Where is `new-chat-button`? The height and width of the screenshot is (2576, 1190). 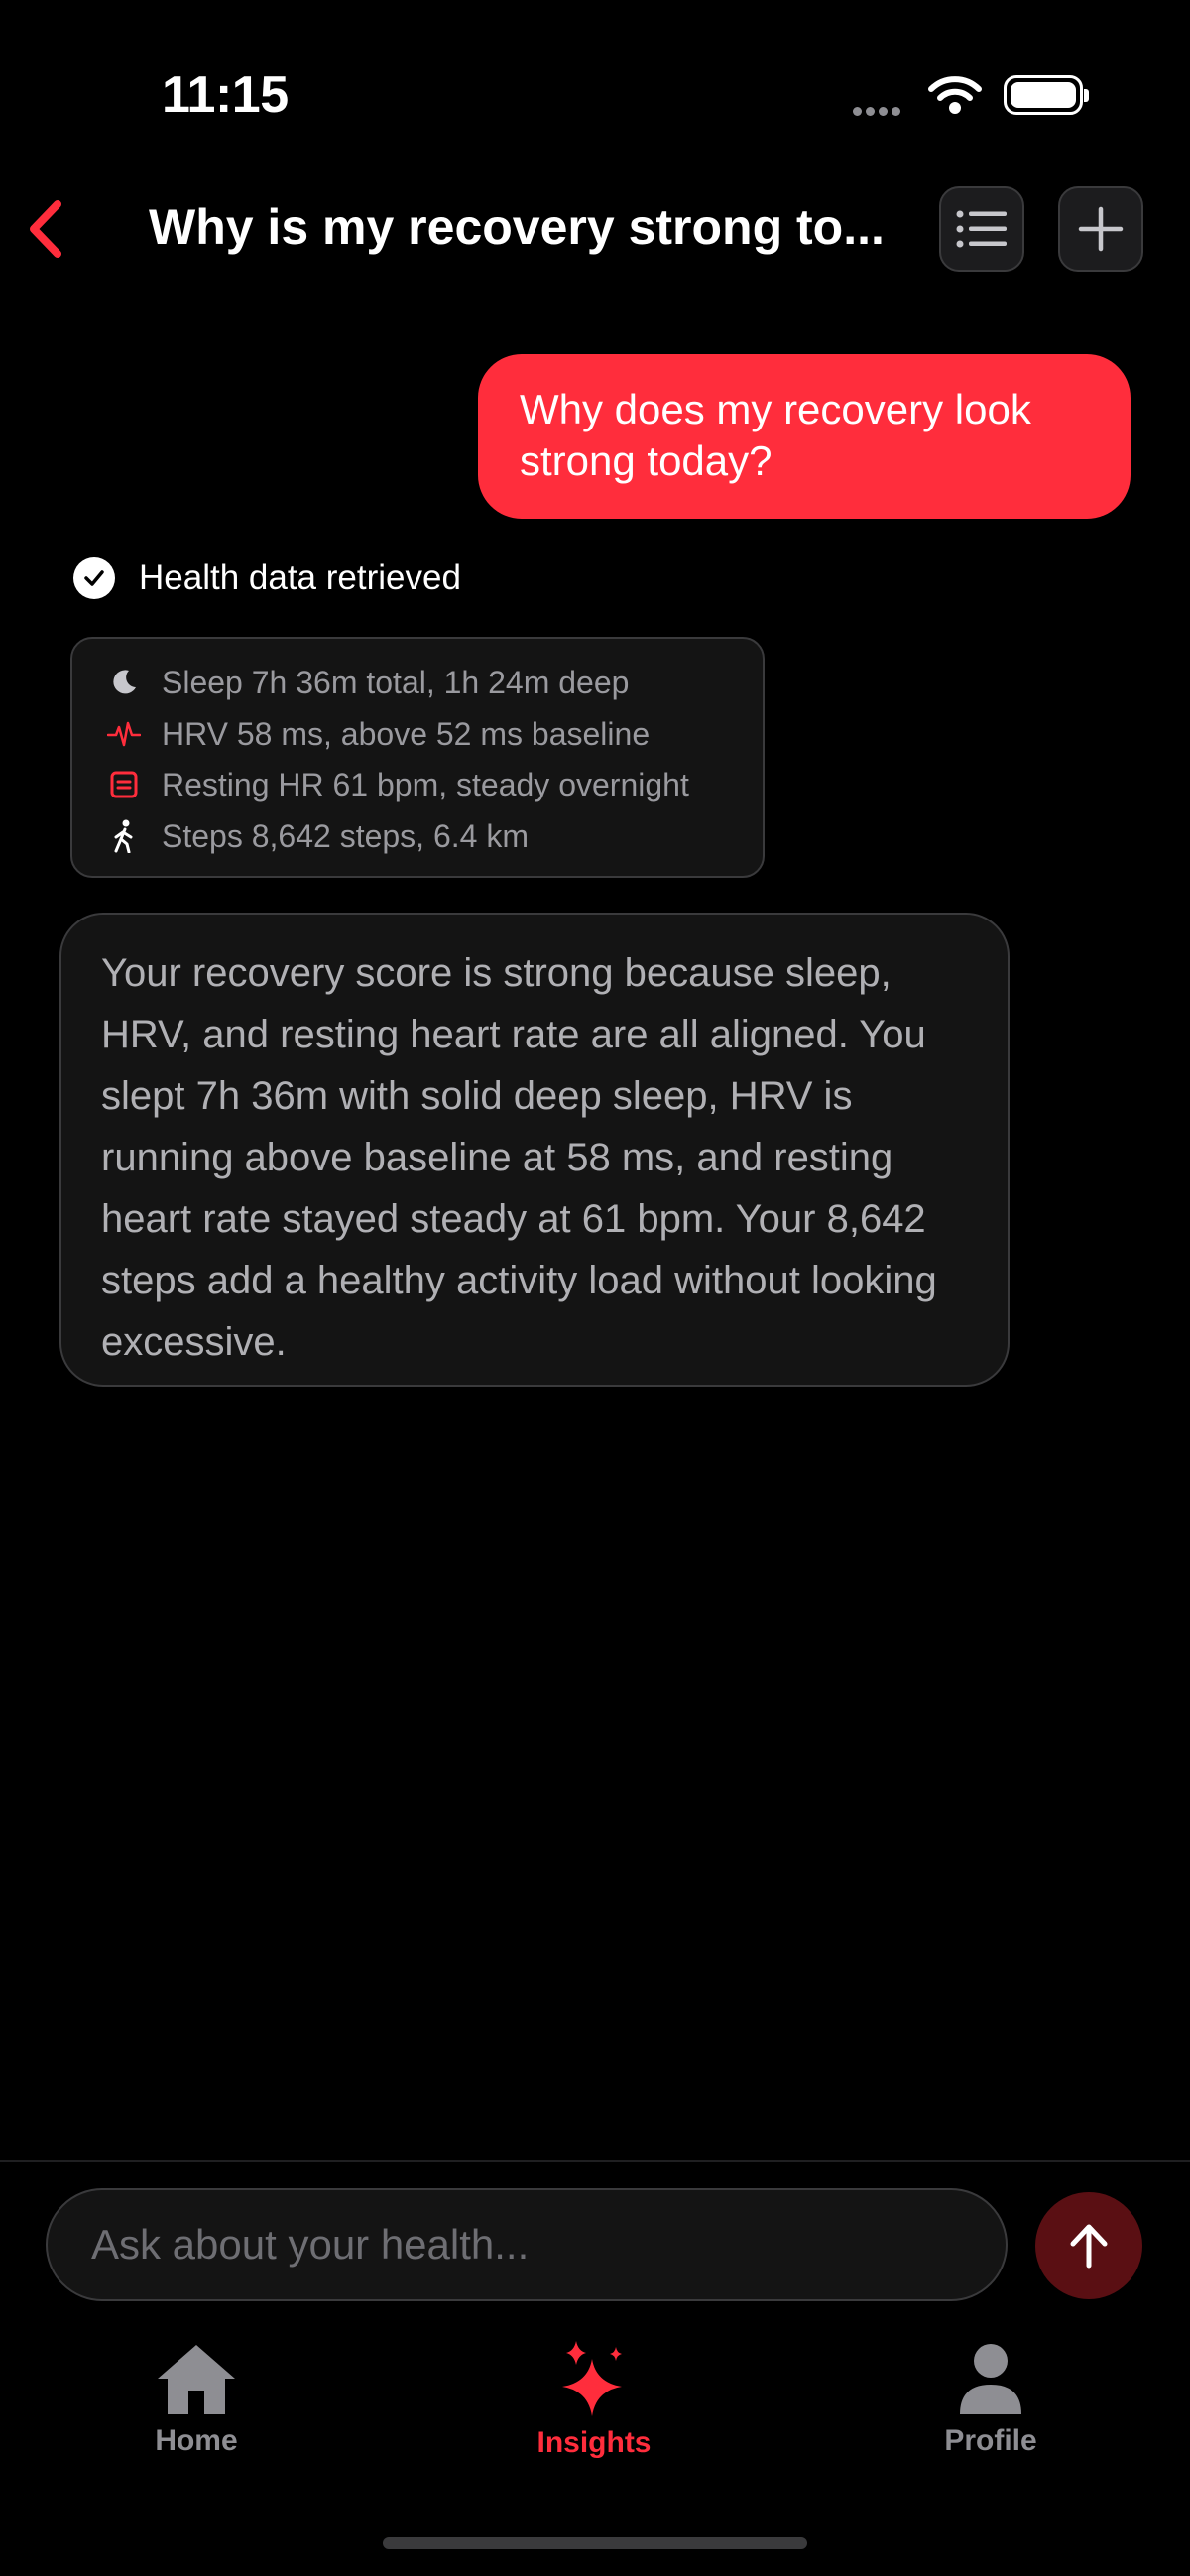 new-chat-button is located at coordinates (1100, 229).